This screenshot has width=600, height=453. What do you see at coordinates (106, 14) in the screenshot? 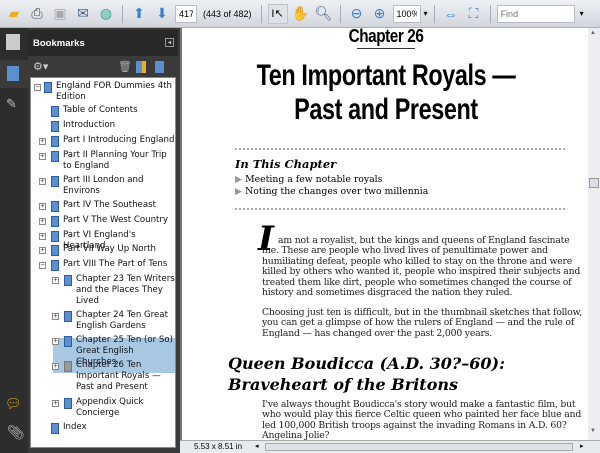
I see `web-icon: ◍` at bounding box center [106, 14].